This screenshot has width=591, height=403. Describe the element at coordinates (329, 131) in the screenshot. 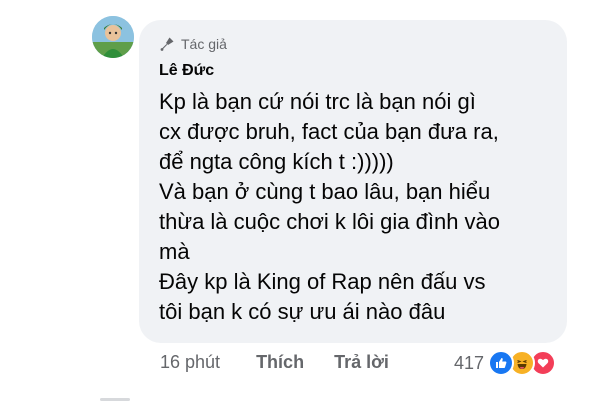

I see `comment-line: cx được bruh, fact của bạn đưa ra,` at that location.